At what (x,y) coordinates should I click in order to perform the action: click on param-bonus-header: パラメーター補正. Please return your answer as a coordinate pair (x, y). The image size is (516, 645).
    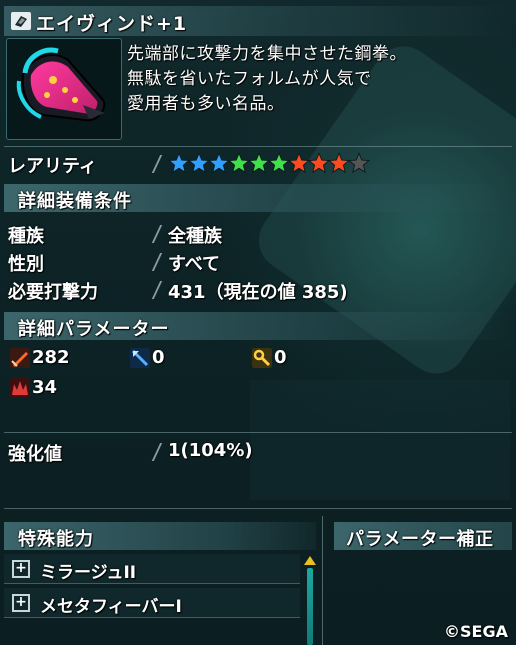
    Looking at the image, I should click on (423, 536).